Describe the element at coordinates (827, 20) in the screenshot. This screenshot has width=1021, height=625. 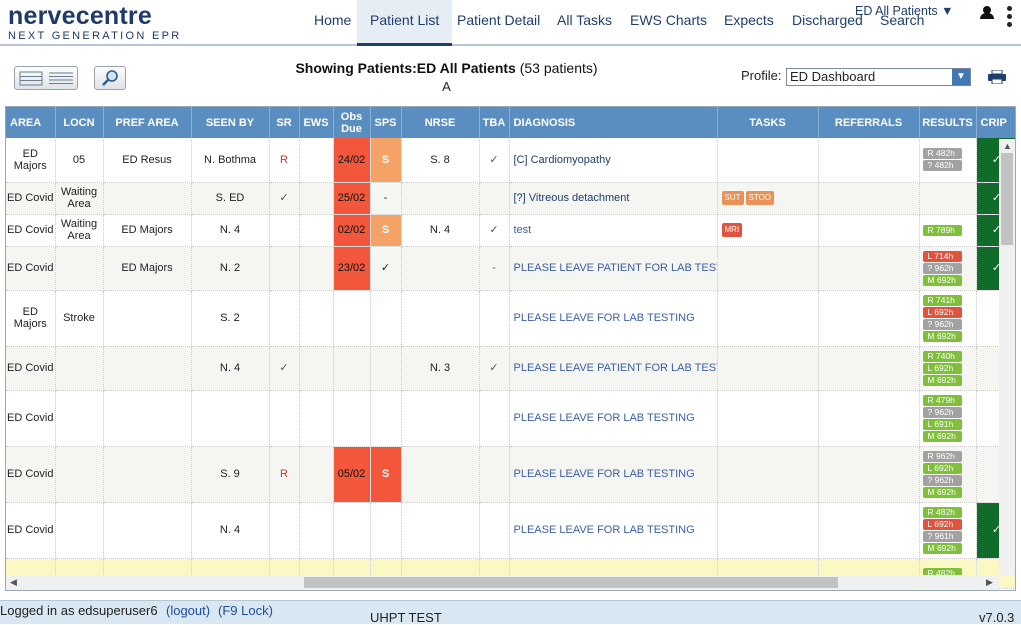
I see `nav-discharged: Discharged` at that location.